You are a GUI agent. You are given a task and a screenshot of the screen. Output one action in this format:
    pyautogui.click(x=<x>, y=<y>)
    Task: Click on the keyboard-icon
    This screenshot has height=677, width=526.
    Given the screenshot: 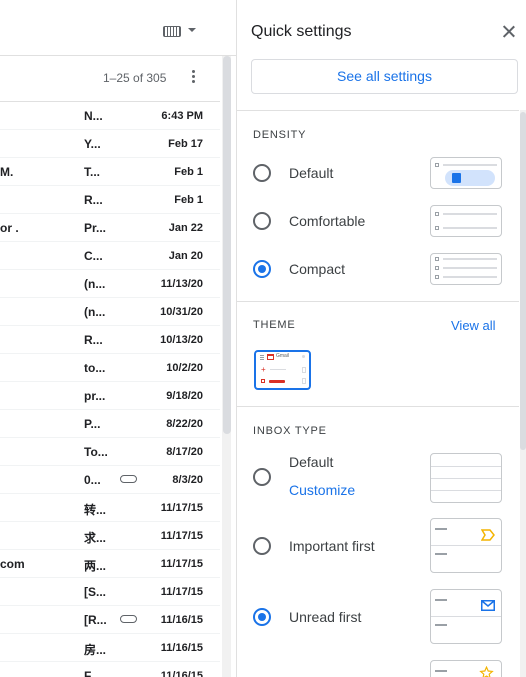 What is the action you would take?
    pyautogui.click(x=172, y=31)
    